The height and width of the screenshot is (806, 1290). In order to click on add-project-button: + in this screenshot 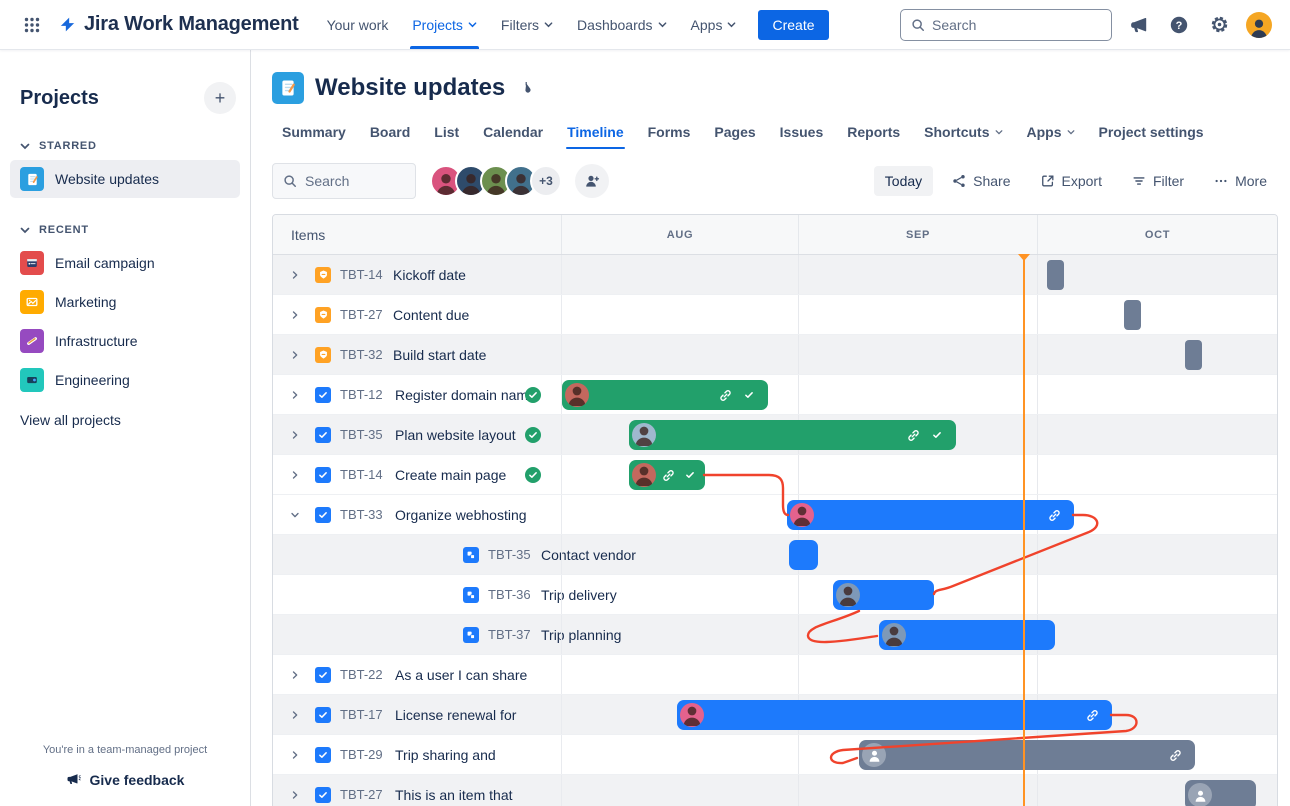, I will do `click(220, 98)`.